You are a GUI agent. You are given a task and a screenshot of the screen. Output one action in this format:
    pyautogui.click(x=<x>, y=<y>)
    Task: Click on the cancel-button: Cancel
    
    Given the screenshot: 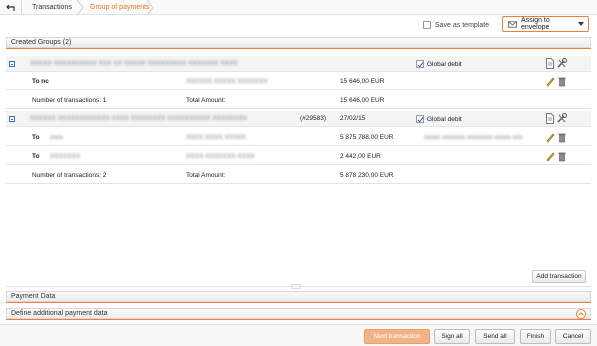 What is the action you would take?
    pyautogui.click(x=573, y=336)
    